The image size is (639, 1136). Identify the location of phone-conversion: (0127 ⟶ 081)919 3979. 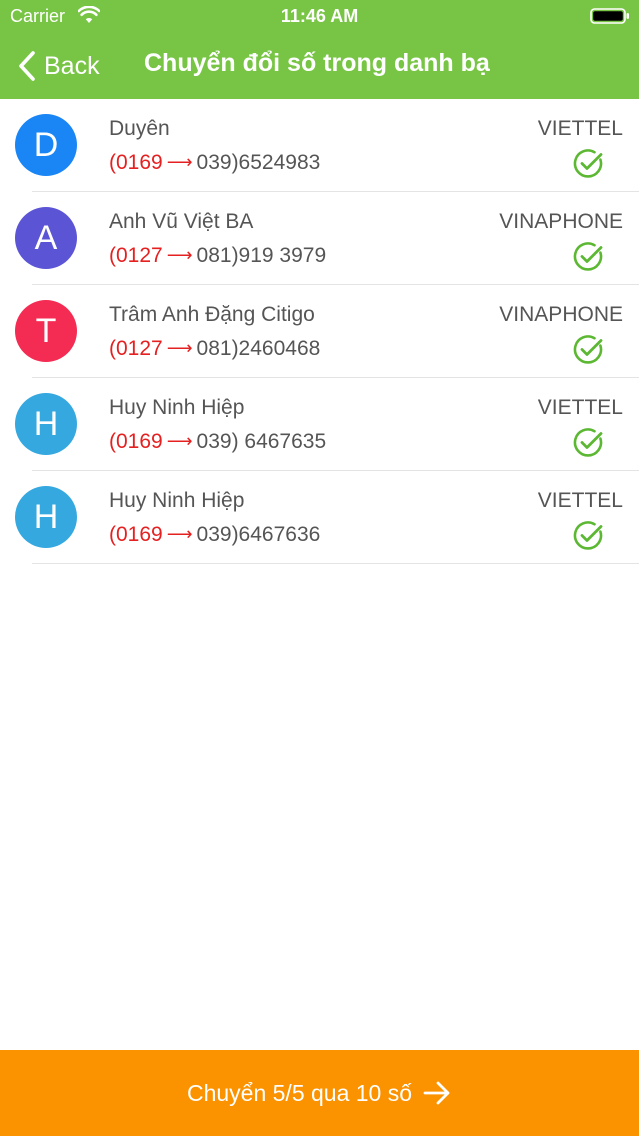
(217, 256).